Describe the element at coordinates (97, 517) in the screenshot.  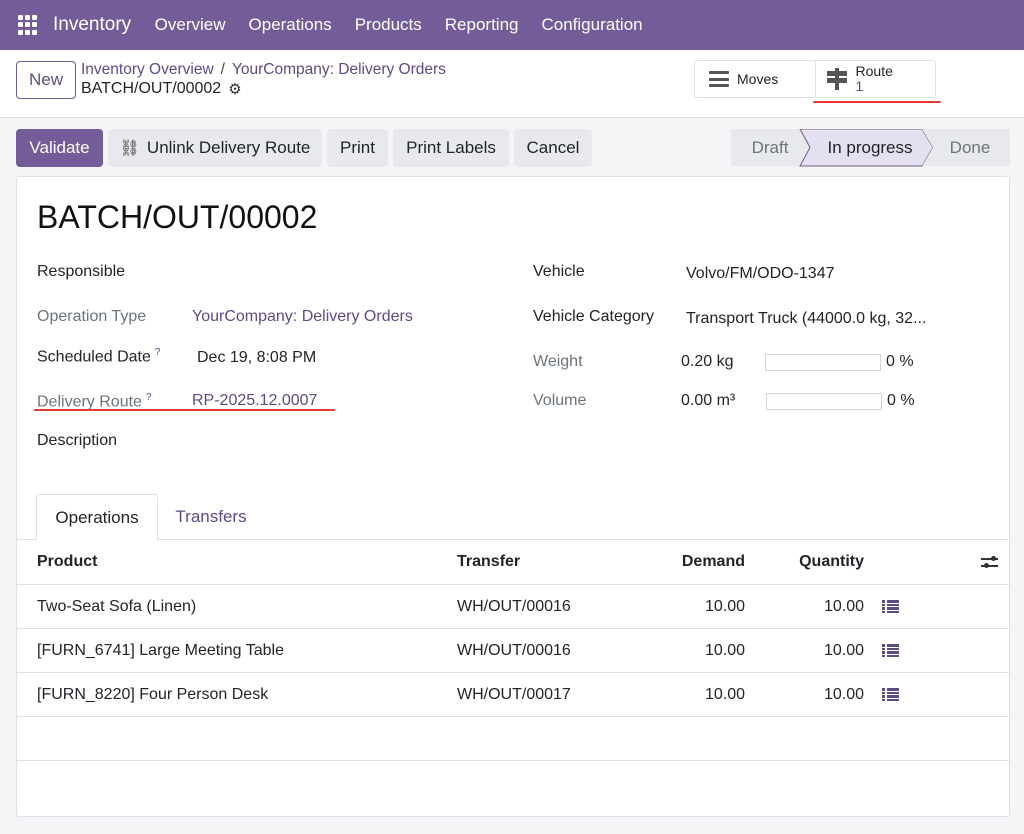
I see `tab-operations: Operations` at that location.